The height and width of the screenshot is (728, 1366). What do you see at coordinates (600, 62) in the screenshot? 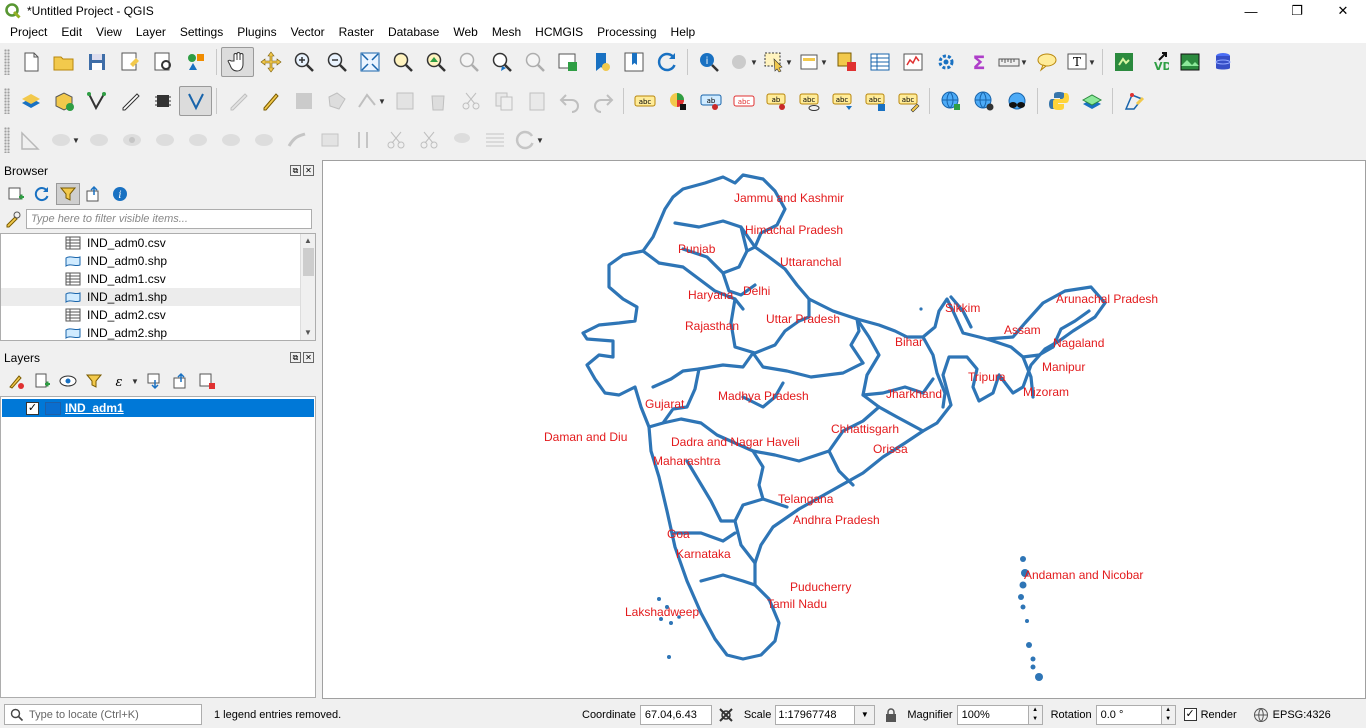
I see `new-bookmark-icon` at bounding box center [600, 62].